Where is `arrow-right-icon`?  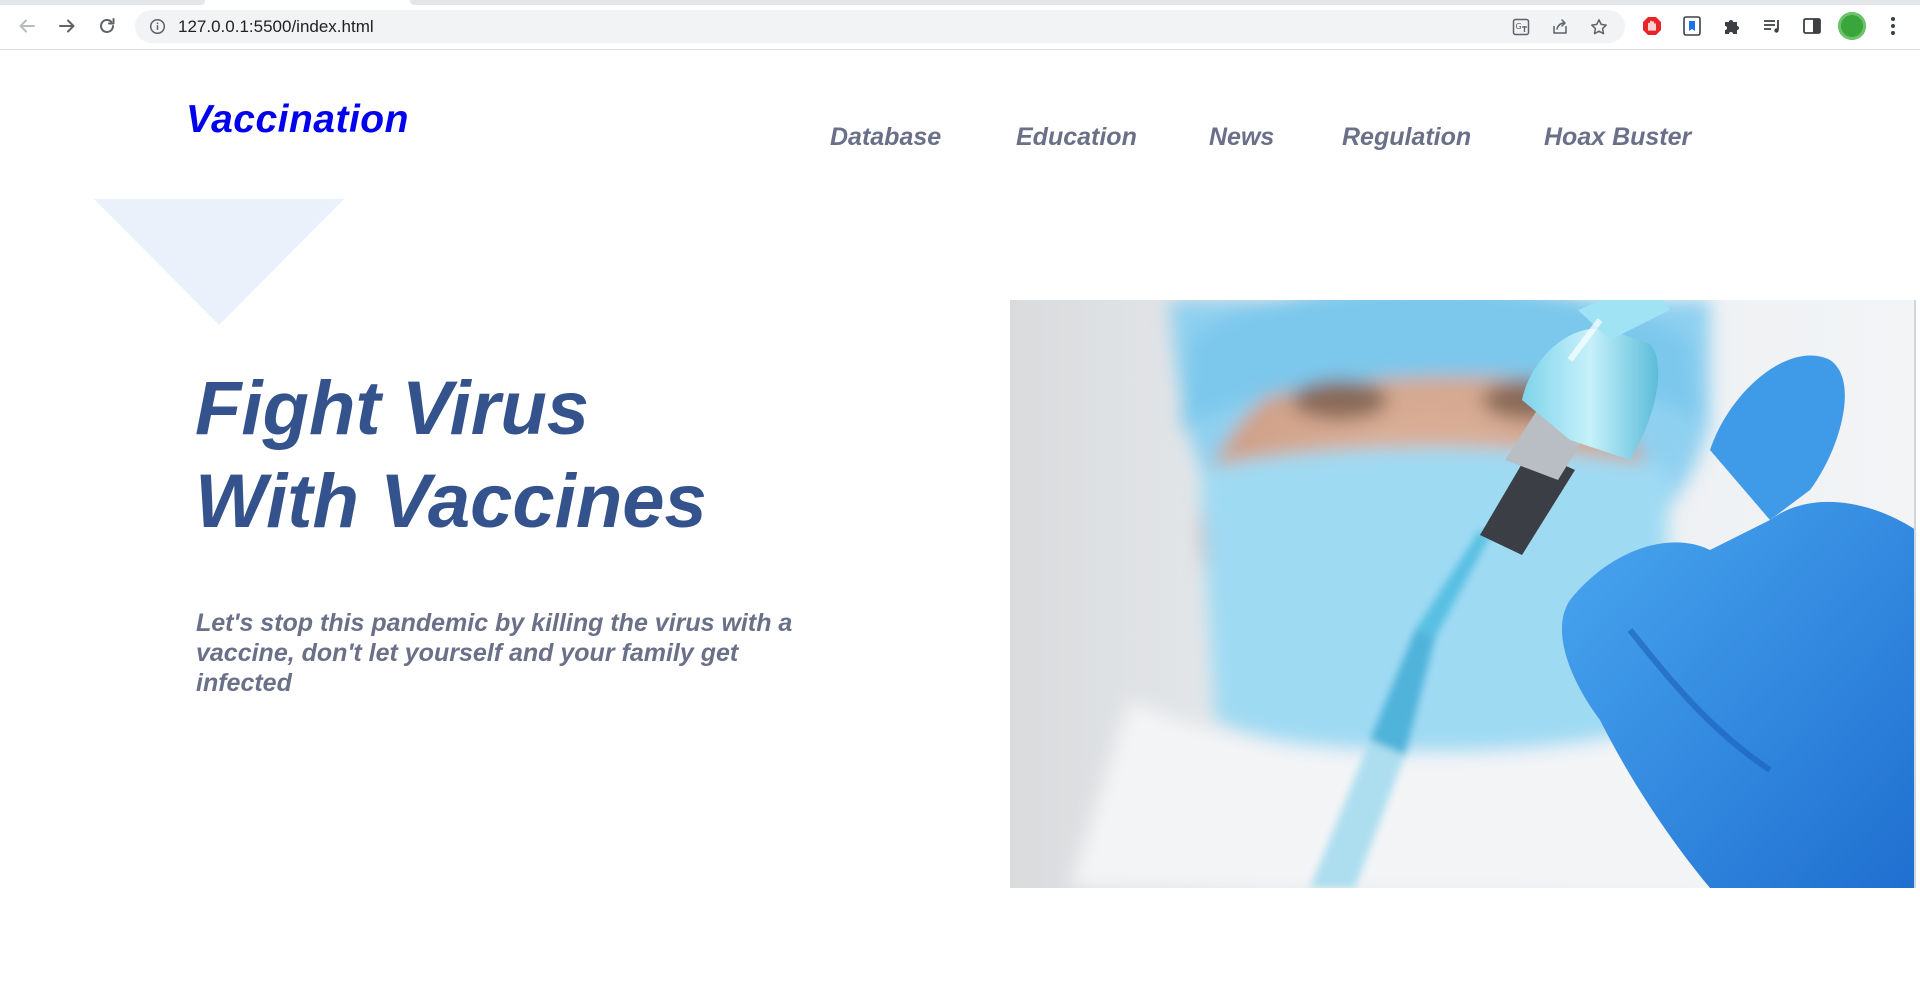
arrow-right-icon is located at coordinates (67, 26).